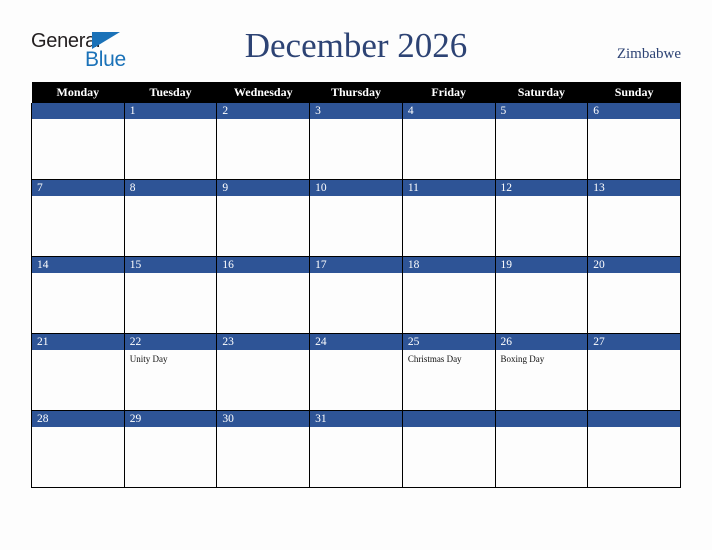  Describe the element at coordinates (170, 92) in the screenshot. I see `weekday-header-tuesday: Tuesday` at that location.